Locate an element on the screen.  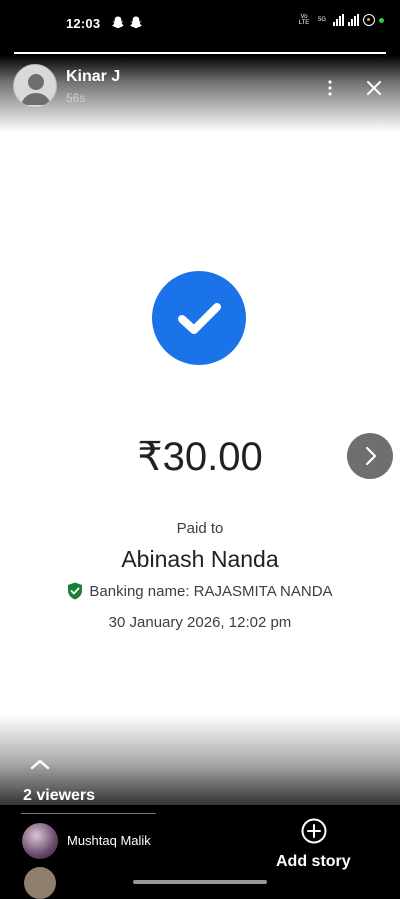
verified-shield-icon is located at coordinates (75, 591).